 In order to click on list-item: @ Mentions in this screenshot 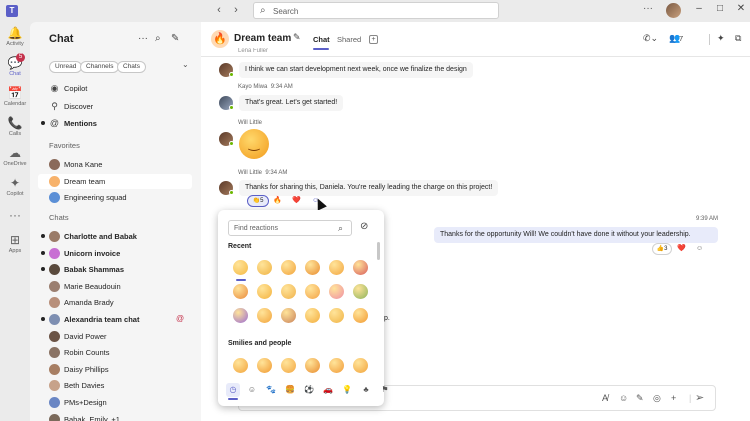, I will do `click(115, 123)`.